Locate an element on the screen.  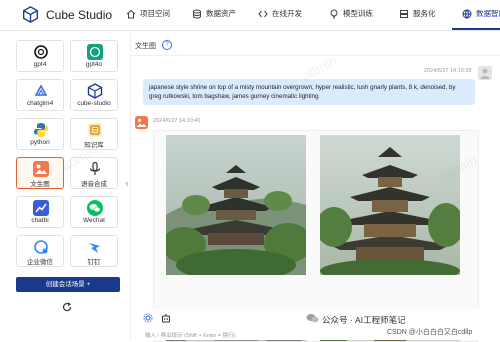
knowledge-icon is located at coordinates (95, 130).